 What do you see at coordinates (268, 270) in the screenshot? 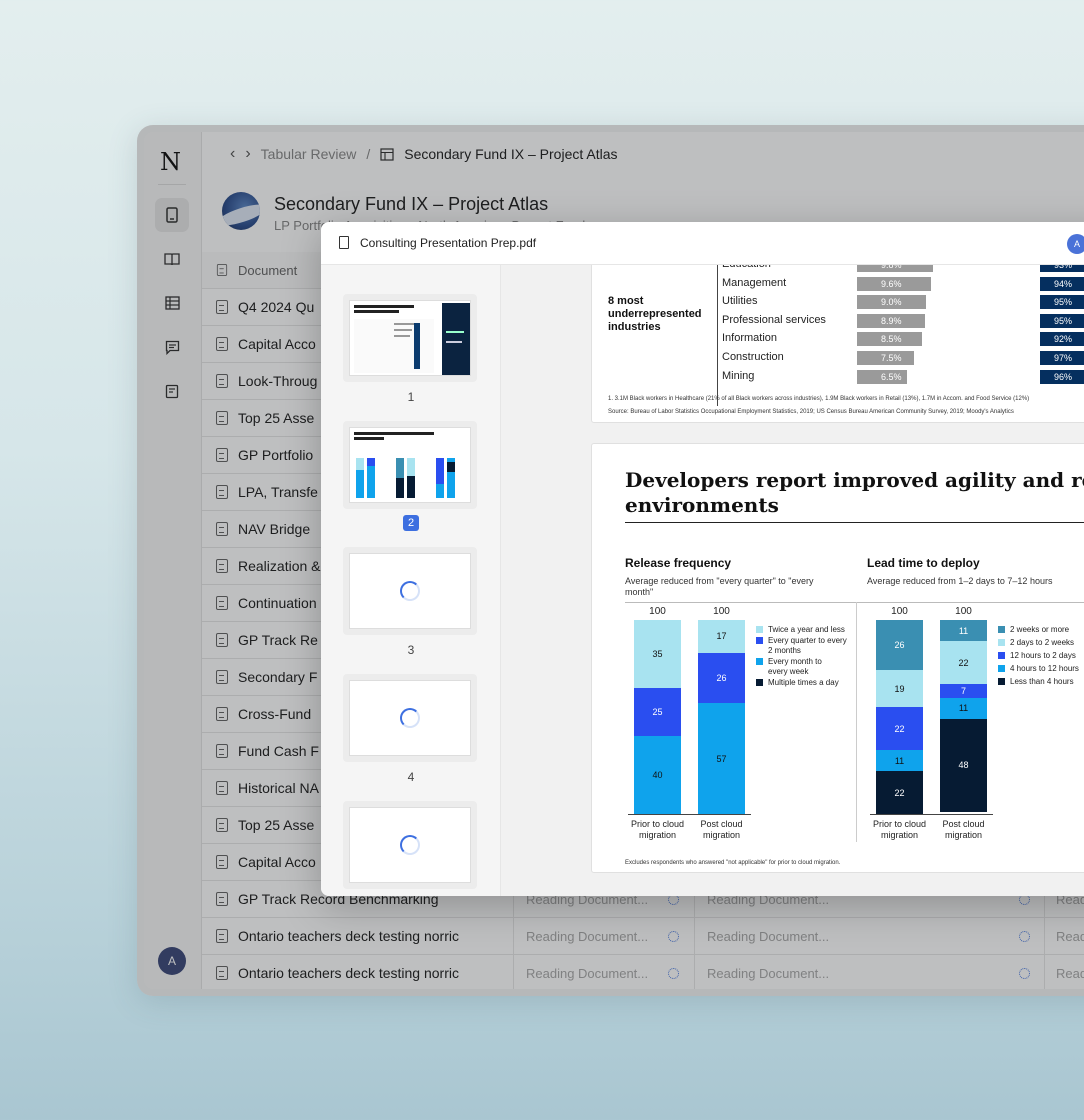
I see `document-header-label: Document` at bounding box center [268, 270].